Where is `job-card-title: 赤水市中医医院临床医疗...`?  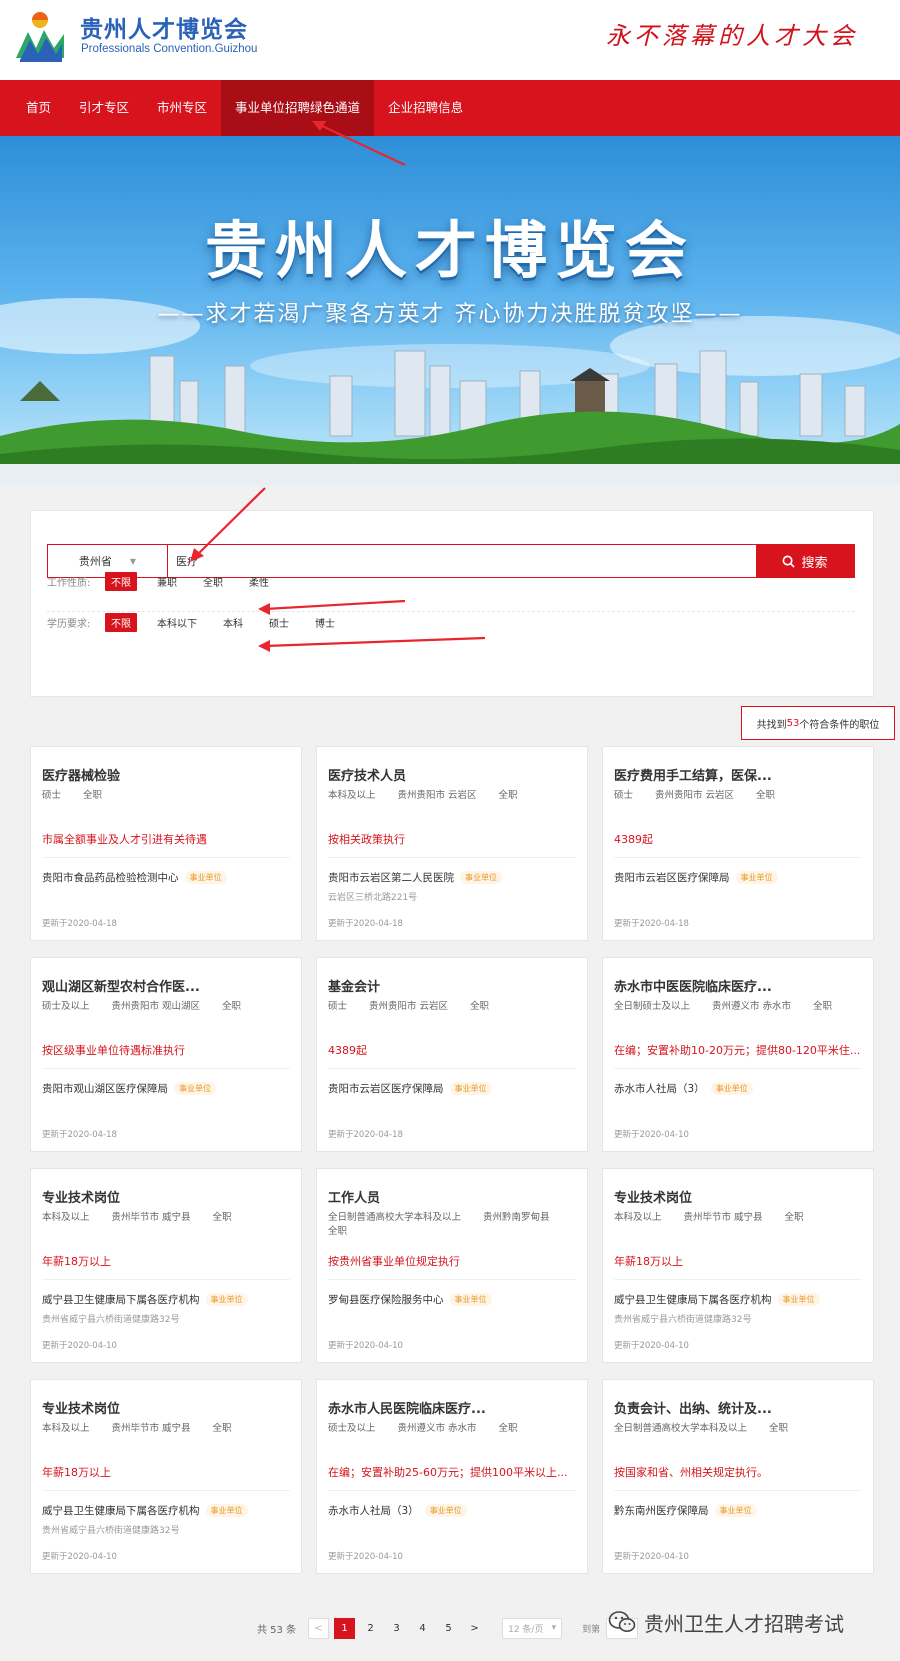
job-card-title: 赤水市中医医院临床医疗... is located at coordinates (739, 985).